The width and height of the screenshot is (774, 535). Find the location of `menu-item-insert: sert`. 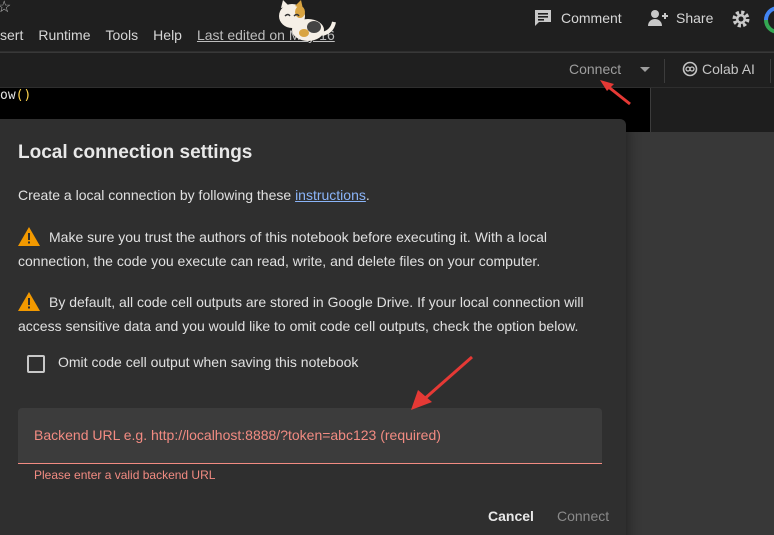

menu-item-insert: sert is located at coordinates (11, 35).